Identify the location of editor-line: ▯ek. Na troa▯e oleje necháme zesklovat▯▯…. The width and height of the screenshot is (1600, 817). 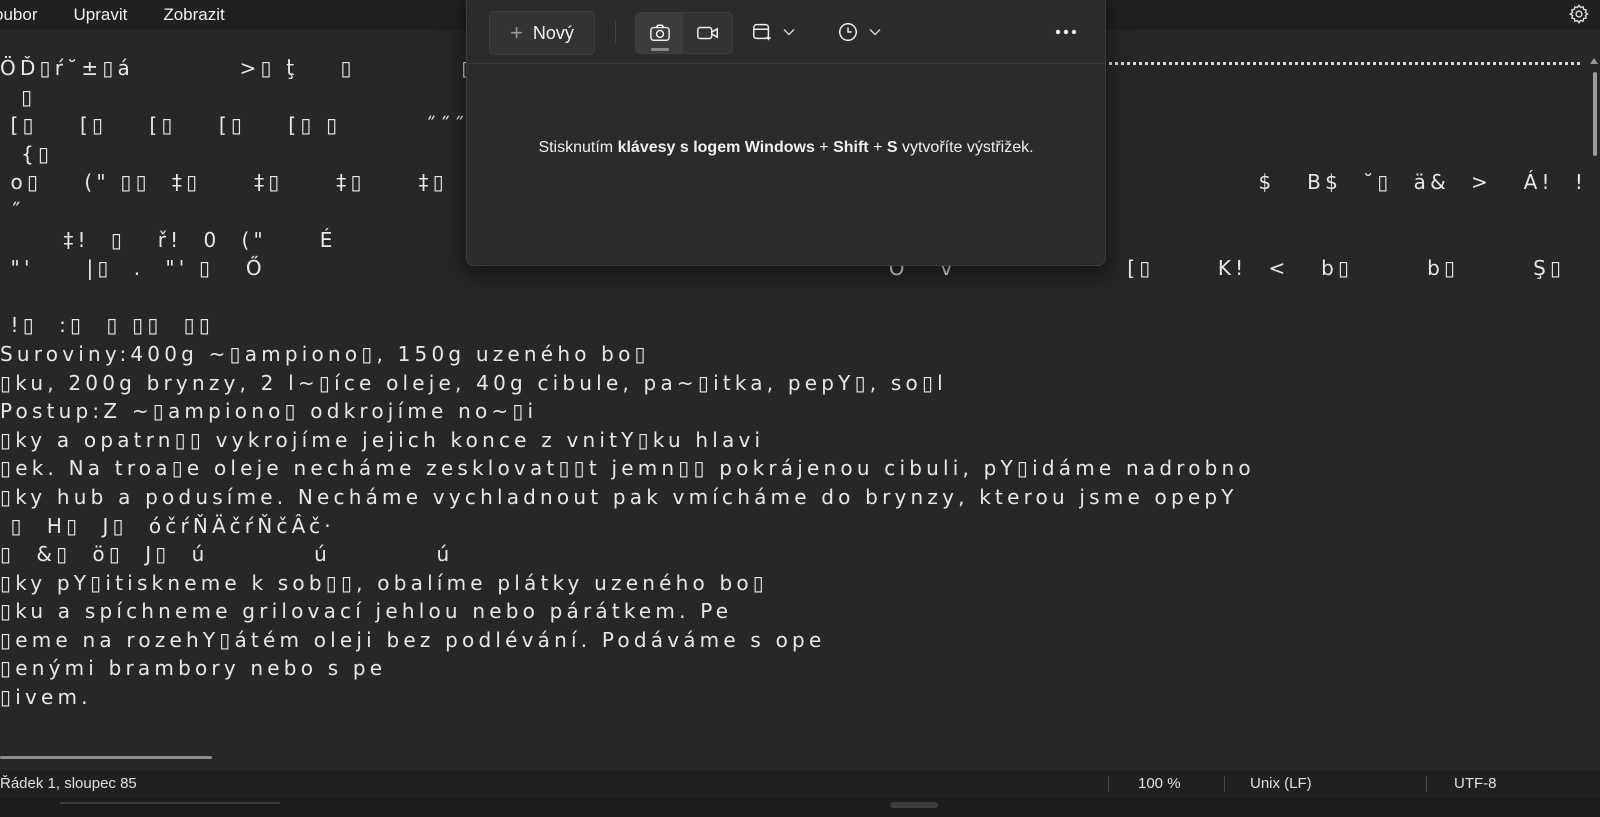
(627, 468).